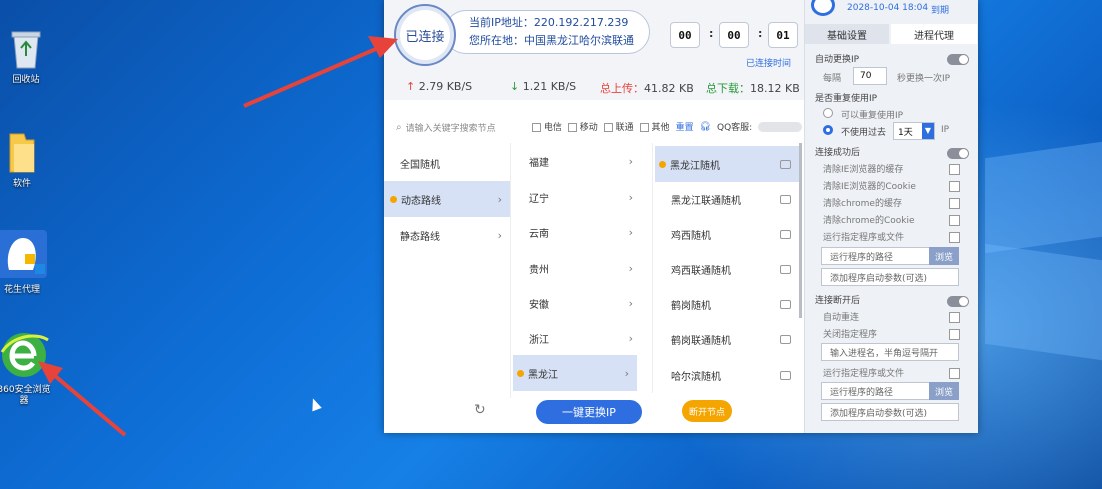 The image size is (1102, 489). I want to click on close-program-checkbox, so click(954, 334).